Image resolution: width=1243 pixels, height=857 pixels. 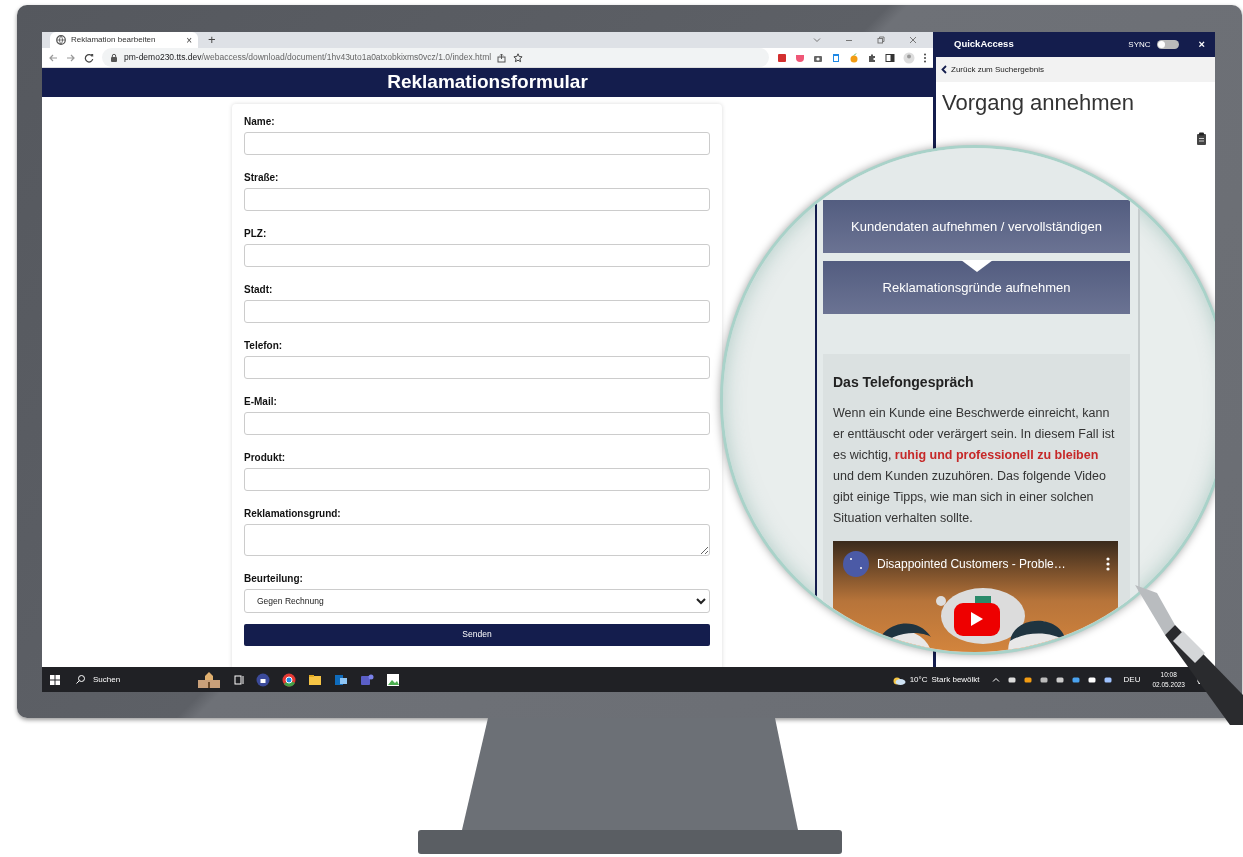 I want to click on field-label: Straße:, so click(x=262, y=177).